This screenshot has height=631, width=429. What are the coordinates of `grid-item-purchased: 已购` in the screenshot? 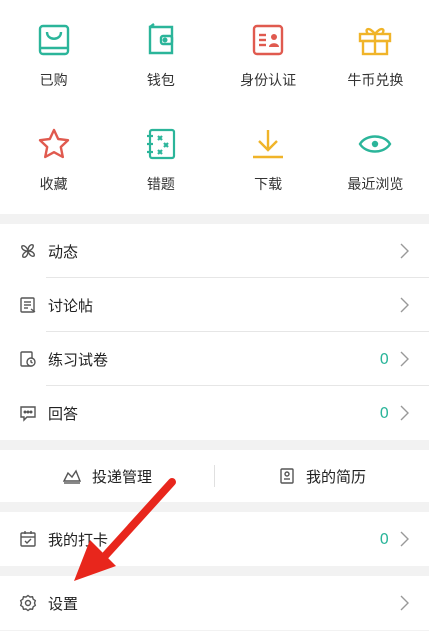 It's located at (53, 55).